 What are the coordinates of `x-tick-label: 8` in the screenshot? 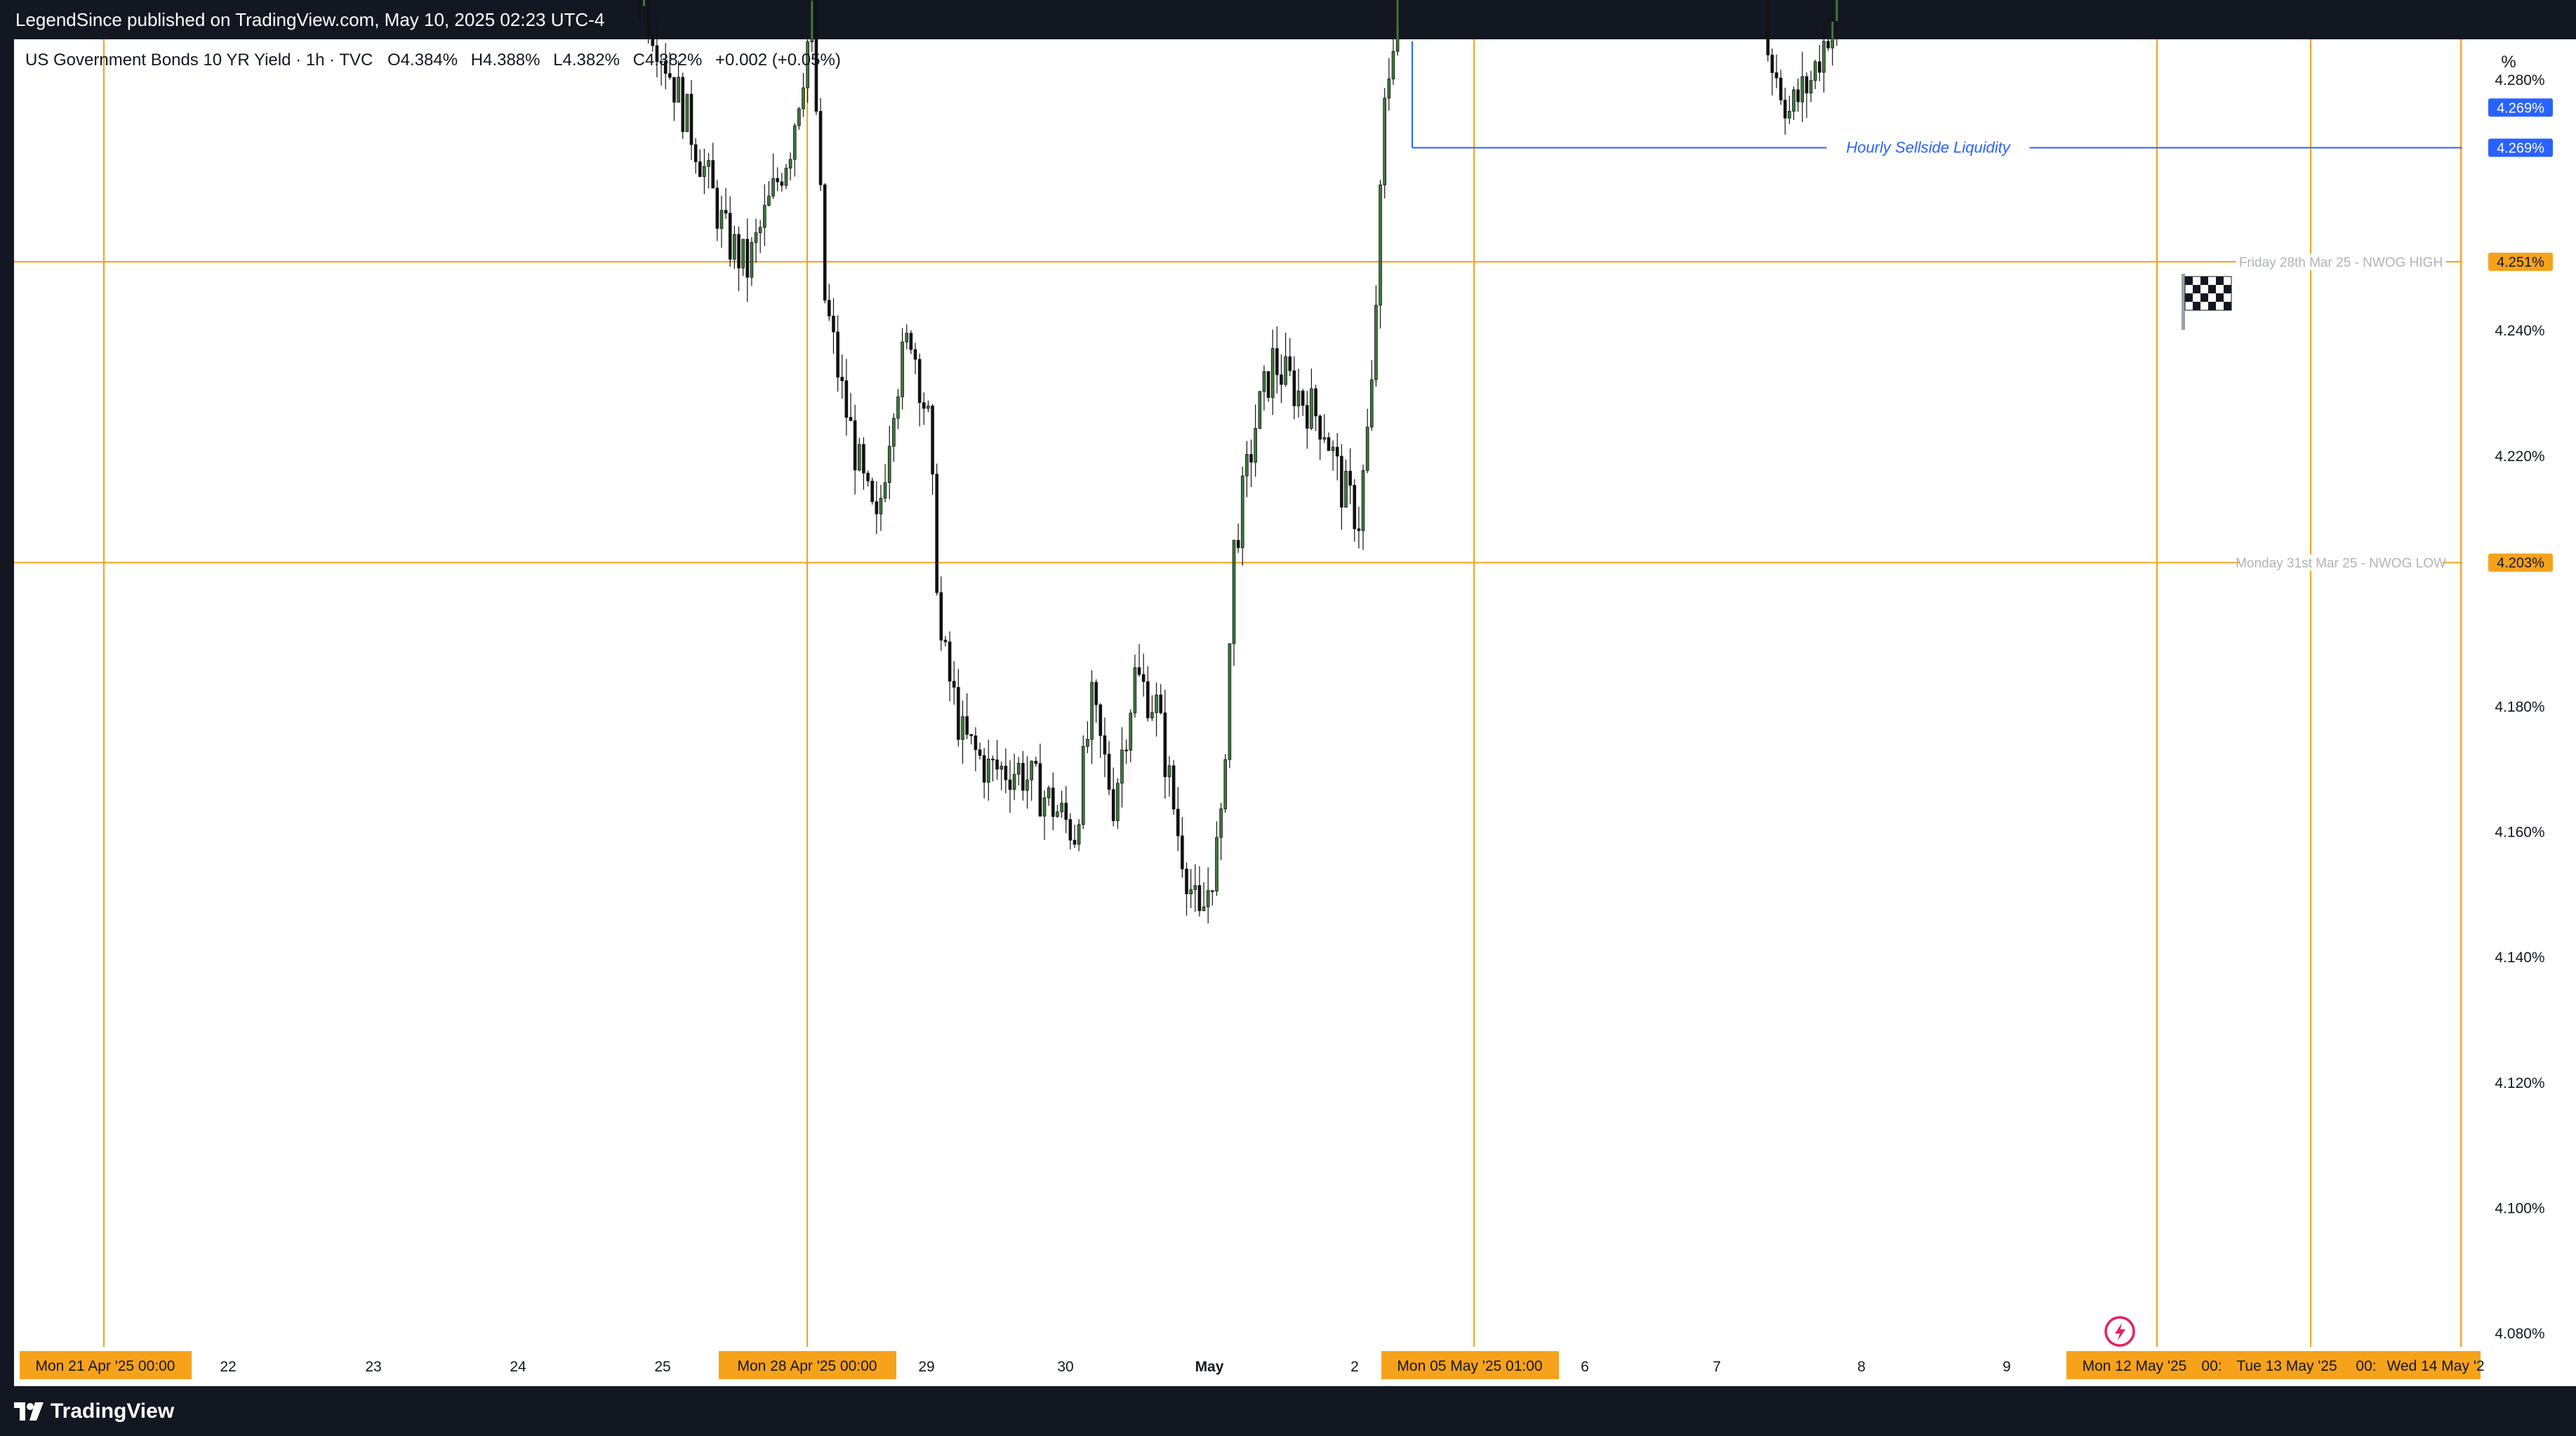 It's located at (1862, 1367).